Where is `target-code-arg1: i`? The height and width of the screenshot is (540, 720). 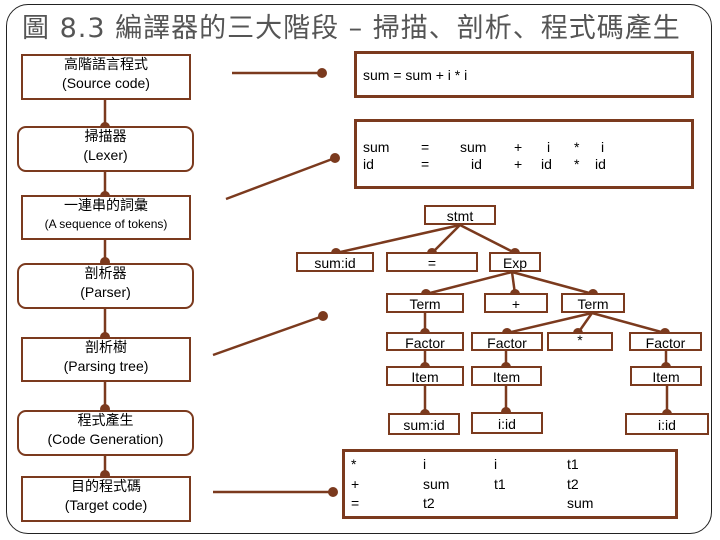 target-code-arg1: i is located at coordinates (425, 464).